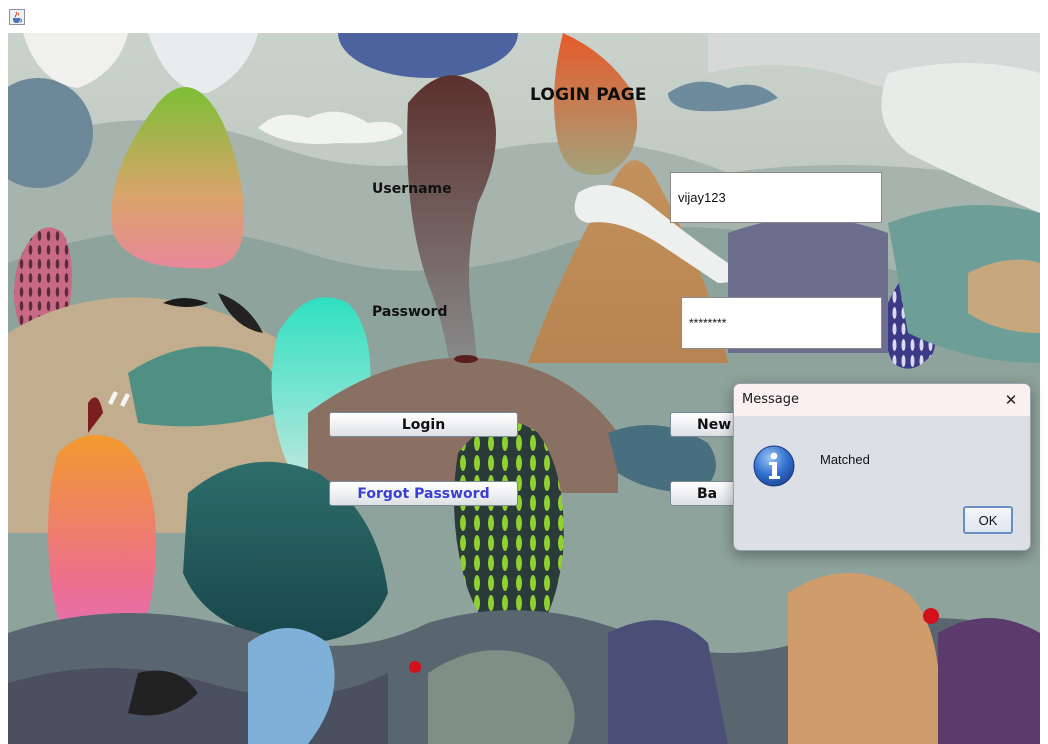 The image size is (1048, 744). I want to click on password-label: Password, so click(410, 312).